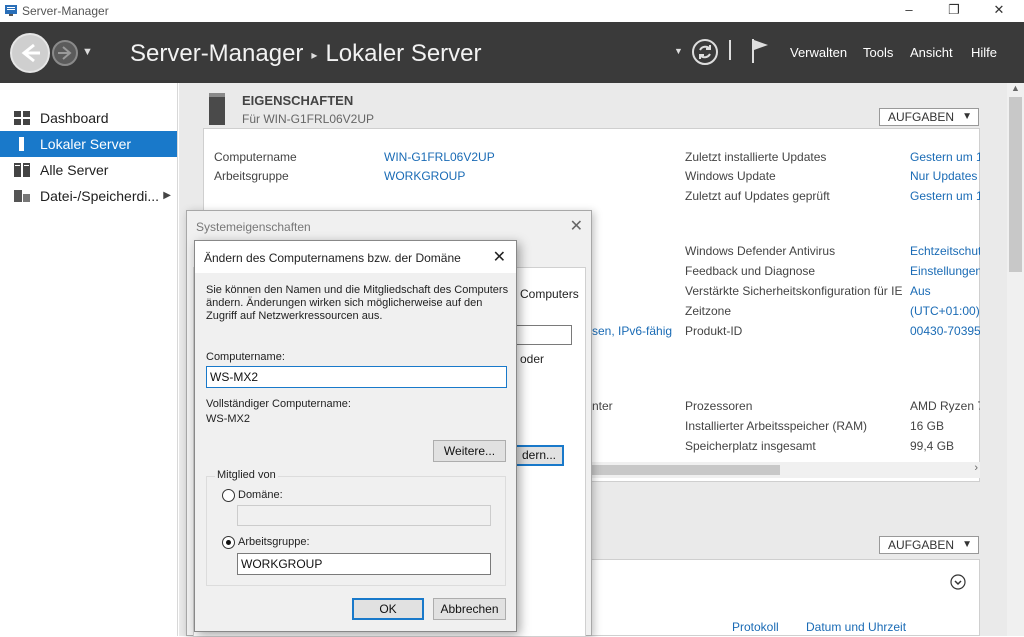 The width and height of the screenshot is (1024, 637). I want to click on fullname-value: WS-MX2, so click(228, 419).